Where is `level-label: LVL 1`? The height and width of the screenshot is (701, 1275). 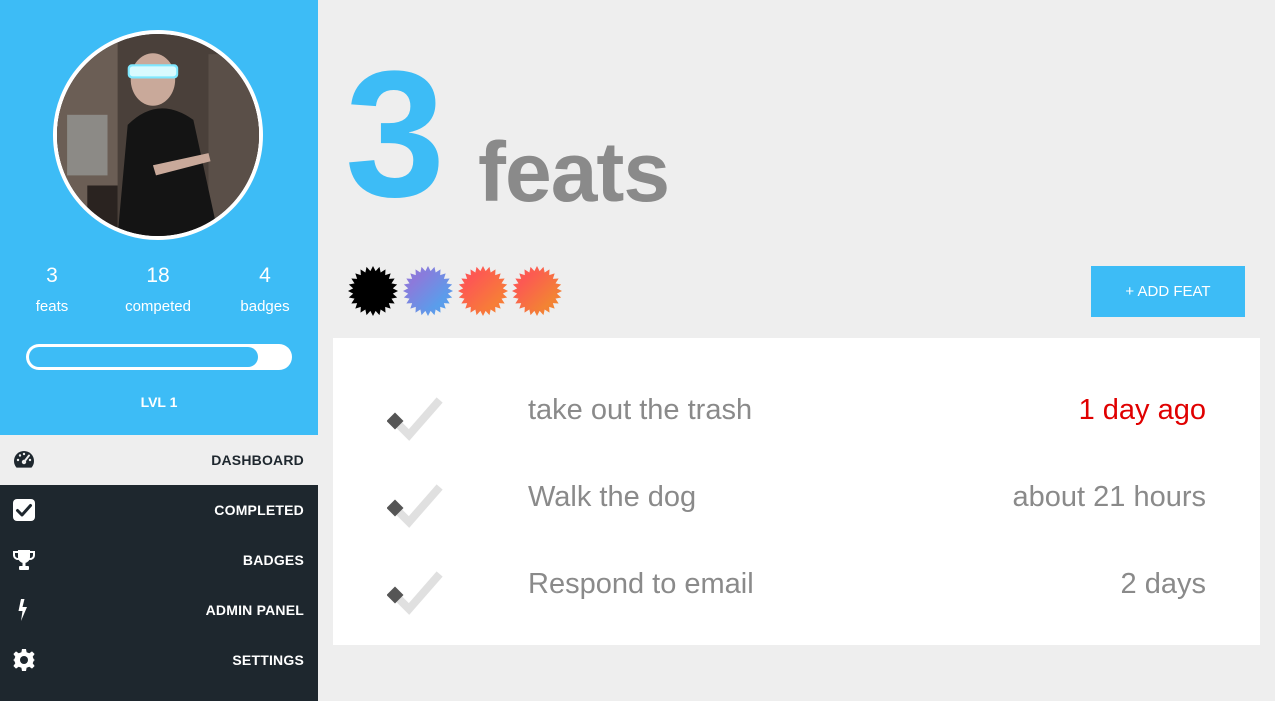 level-label: LVL 1 is located at coordinates (159, 402).